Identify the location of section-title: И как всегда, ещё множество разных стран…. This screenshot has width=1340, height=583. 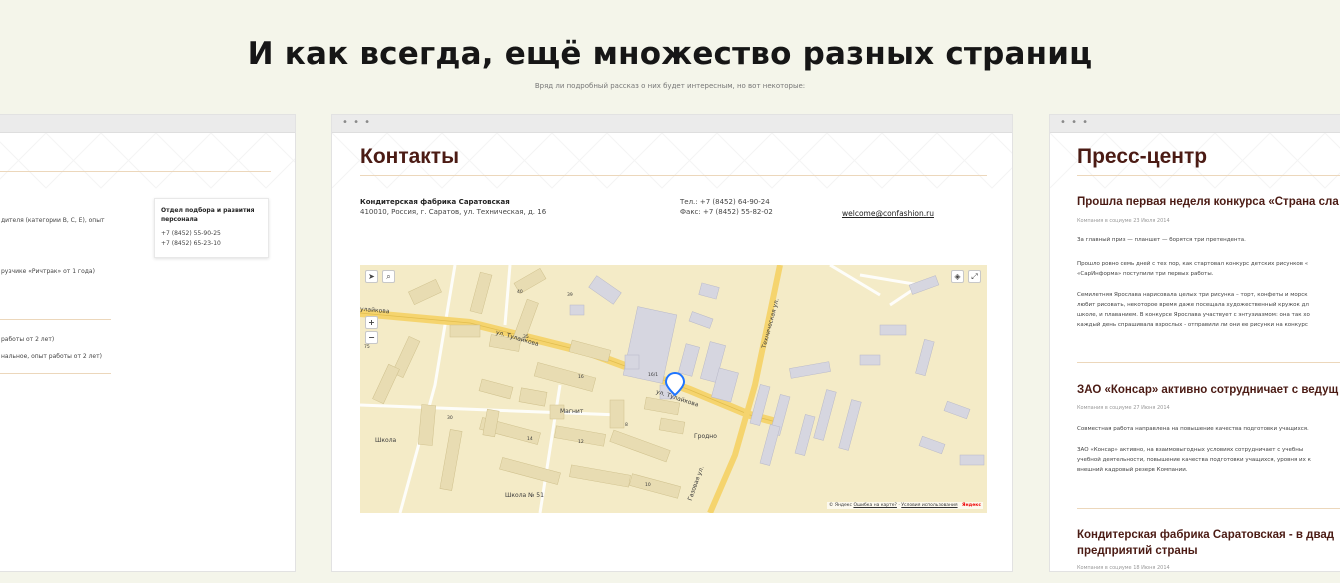
(670, 54).